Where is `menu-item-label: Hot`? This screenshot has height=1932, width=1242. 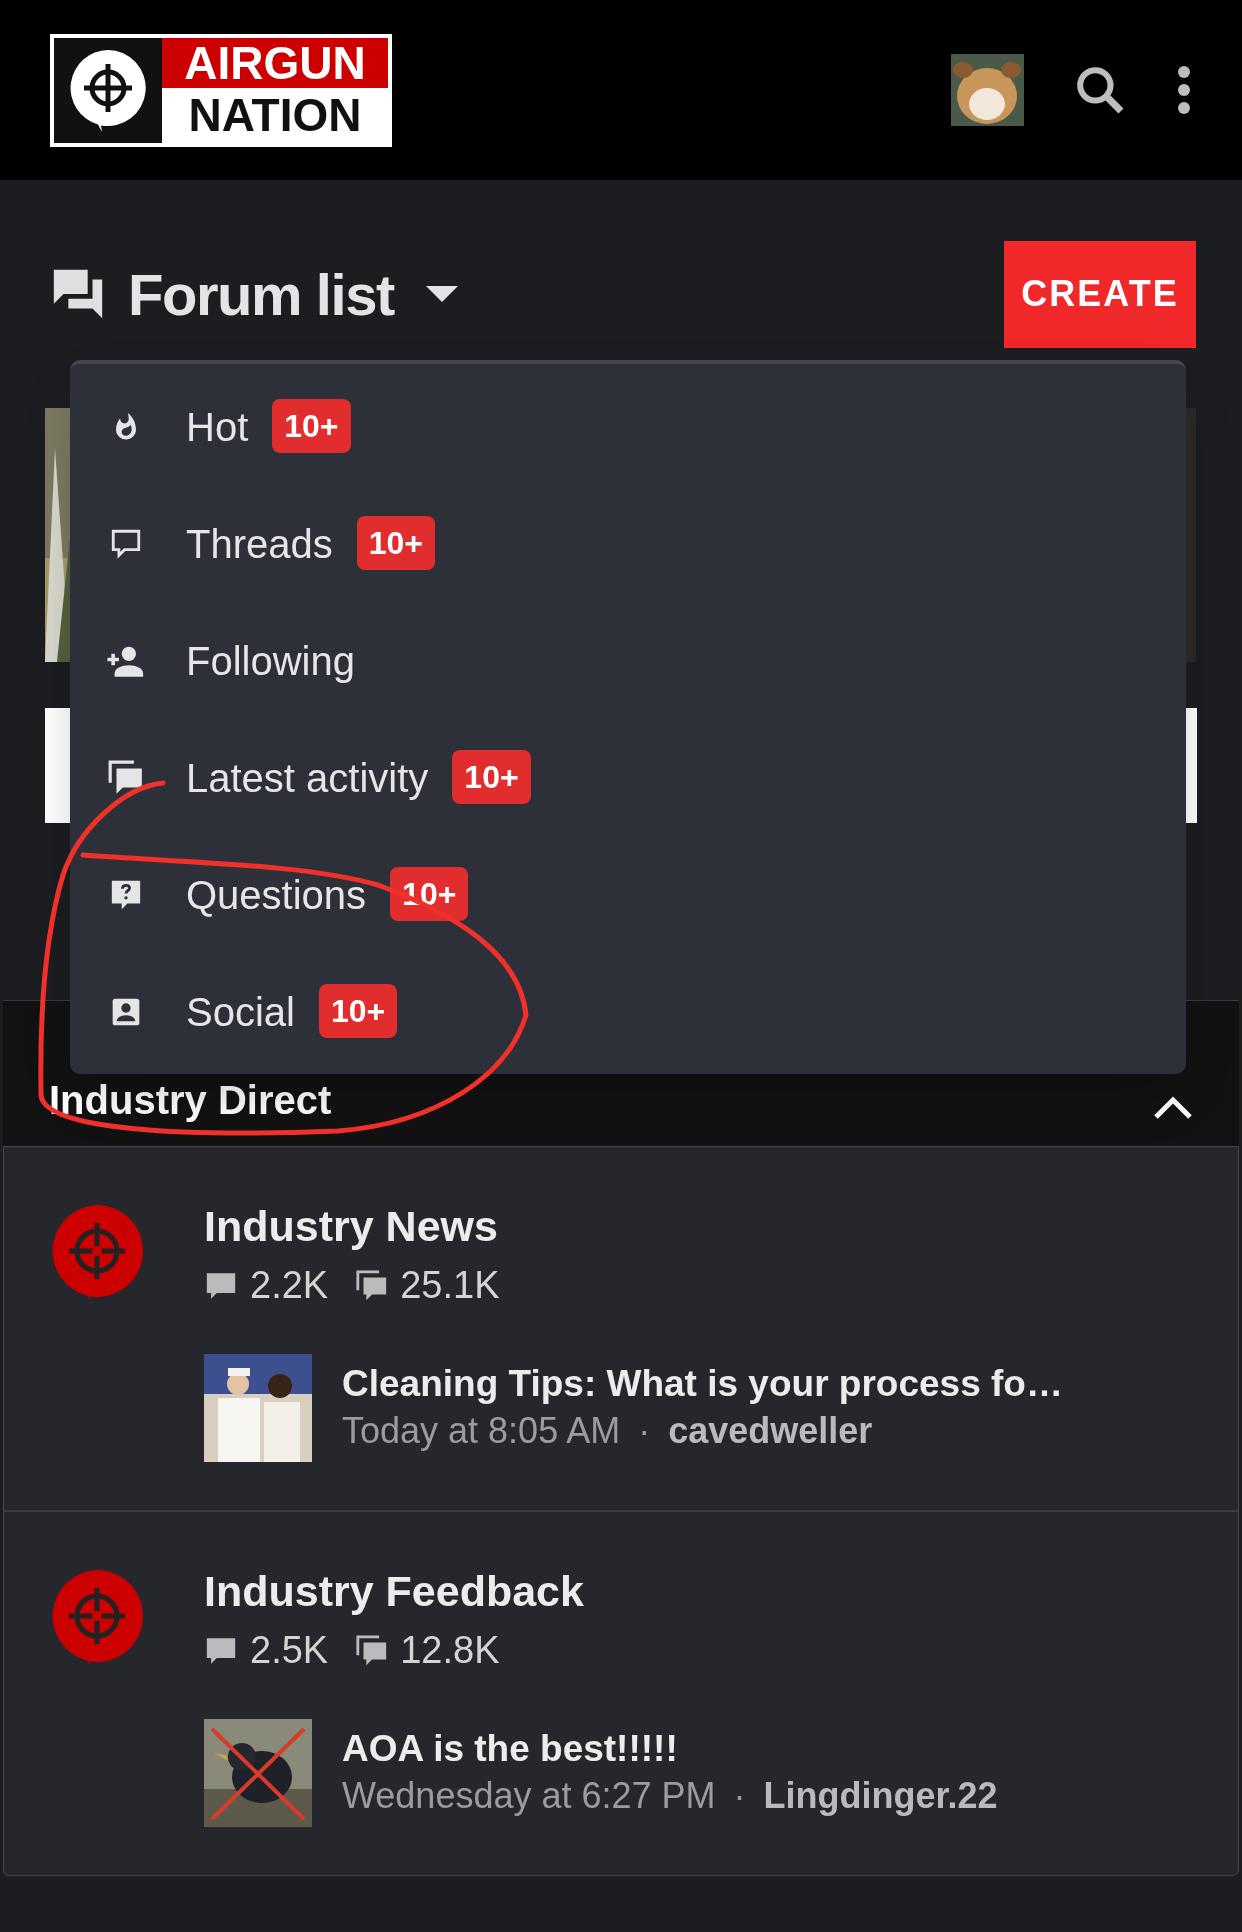 menu-item-label: Hot is located at coordinates (217, 427).